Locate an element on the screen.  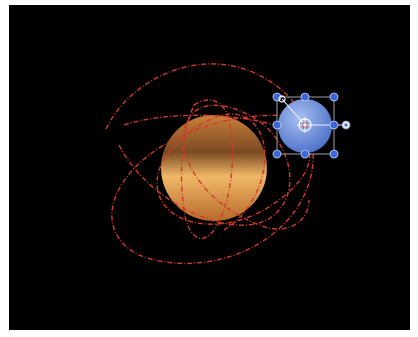
scale-handle-top-right is located at coordinates (334, 97).